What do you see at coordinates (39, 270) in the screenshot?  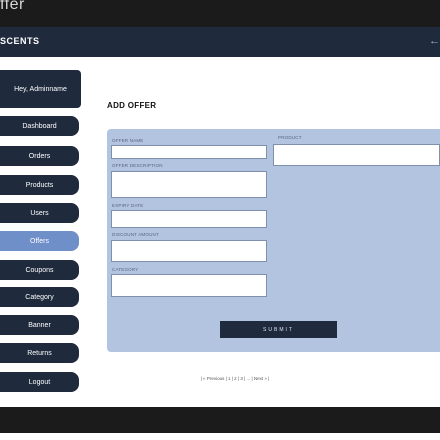 I see `sidebar-item-coupons: Coupons` at bounding box center [39, 270].